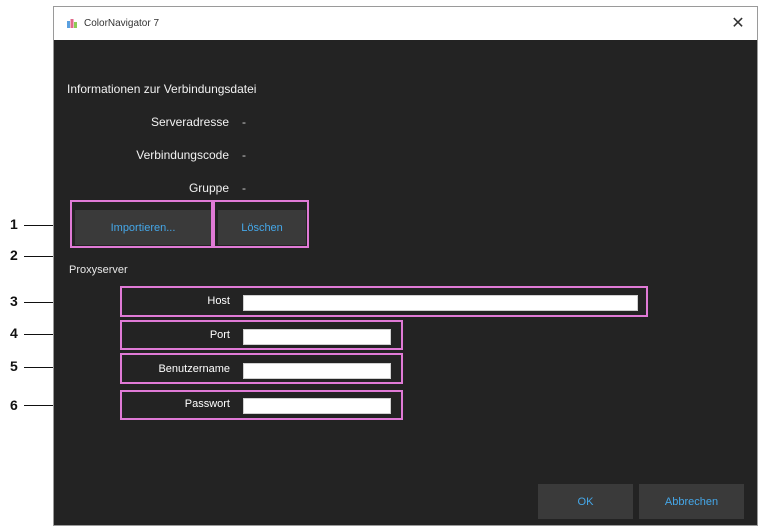  I want to click on connection-file-heading: Informationen zur Verbindungsdatei, so click(162, 89).